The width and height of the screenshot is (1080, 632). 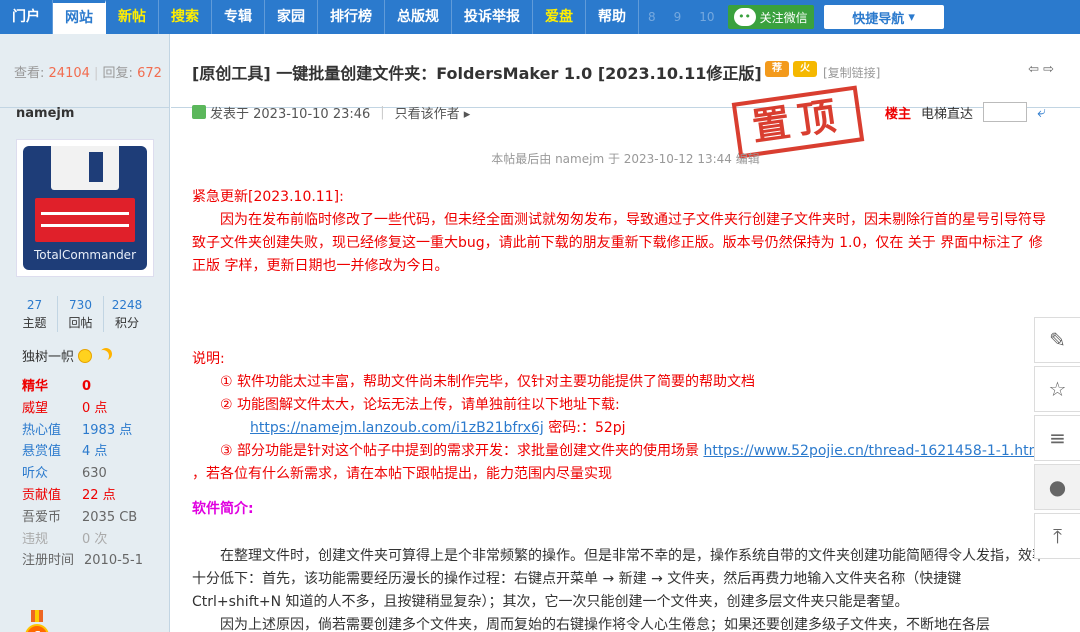 I want to click on user-title-text: 独树一帜, so click(x=48, y=357).